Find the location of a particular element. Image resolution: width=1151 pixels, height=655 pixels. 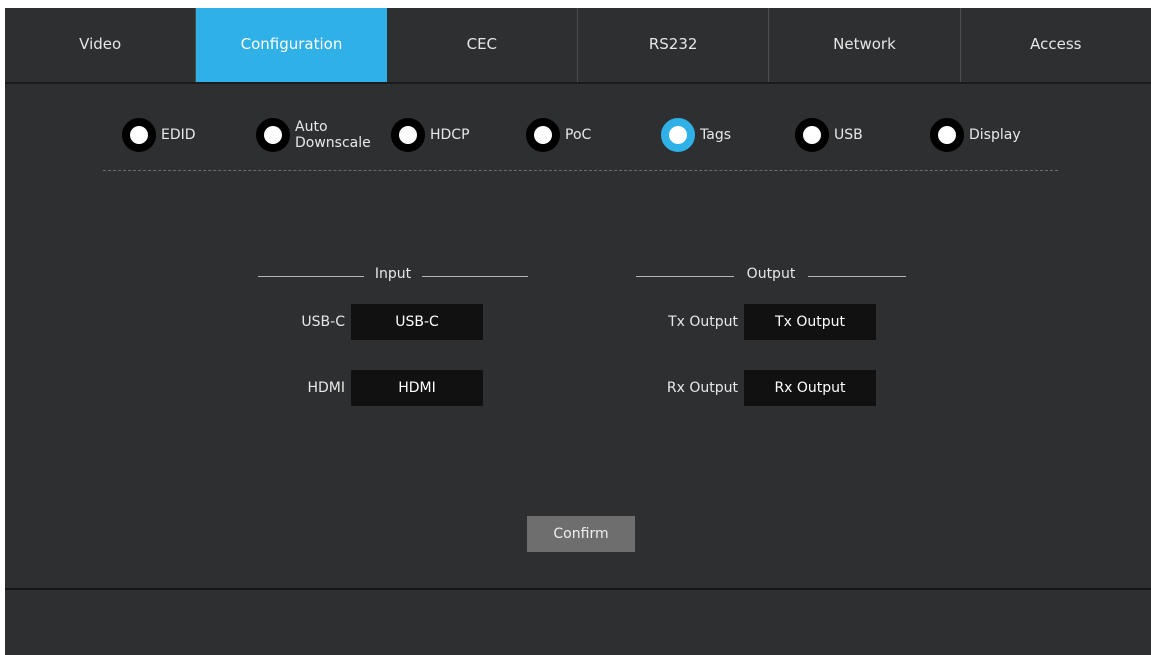

option-label: USB is located at coordinates (848, 135).